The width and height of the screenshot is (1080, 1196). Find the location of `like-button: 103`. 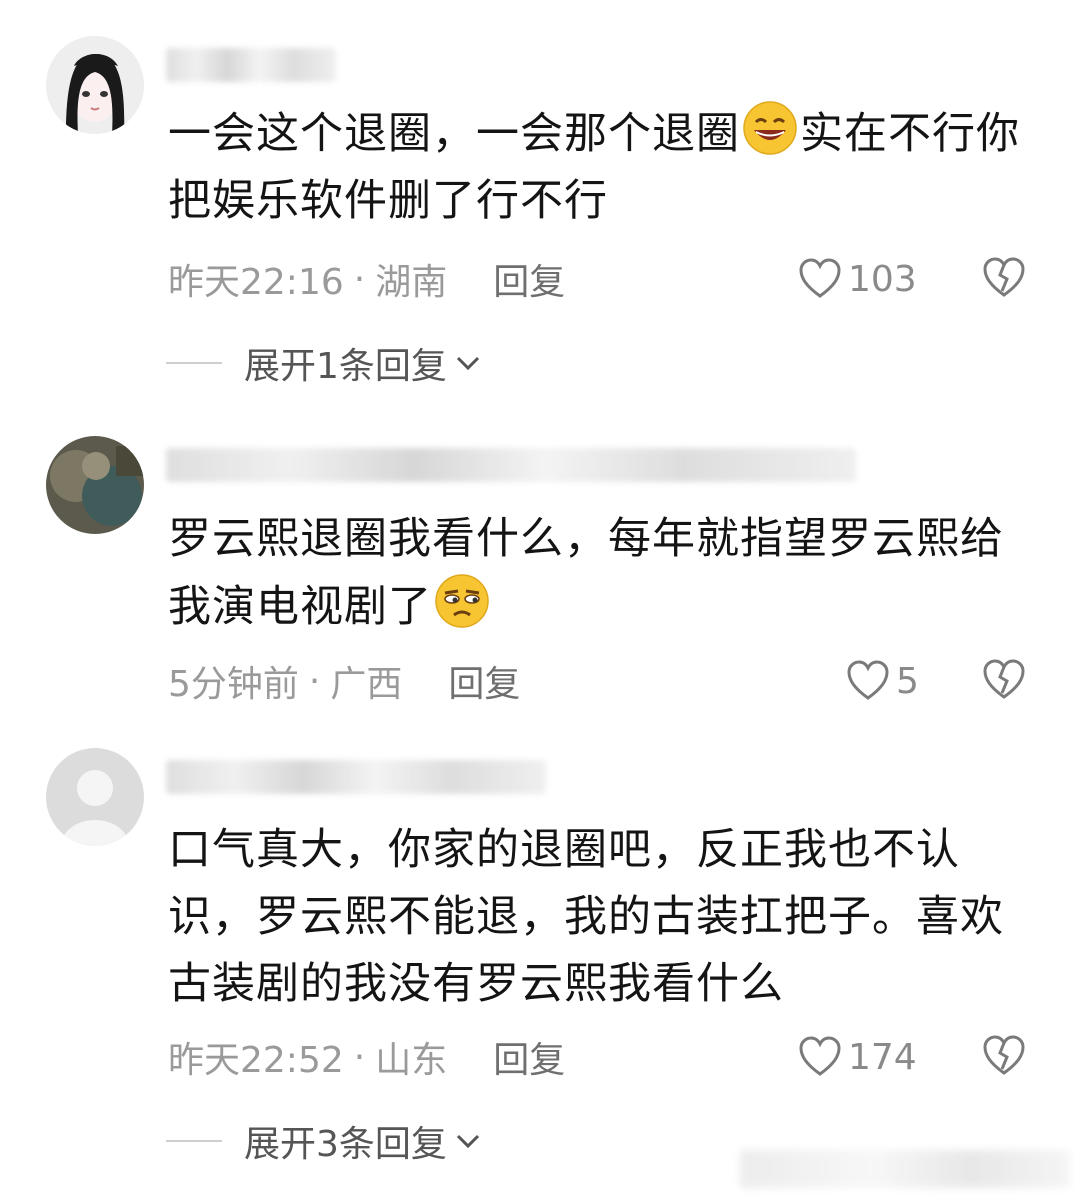

like-button: 103 is located at coordinates (857, 279).